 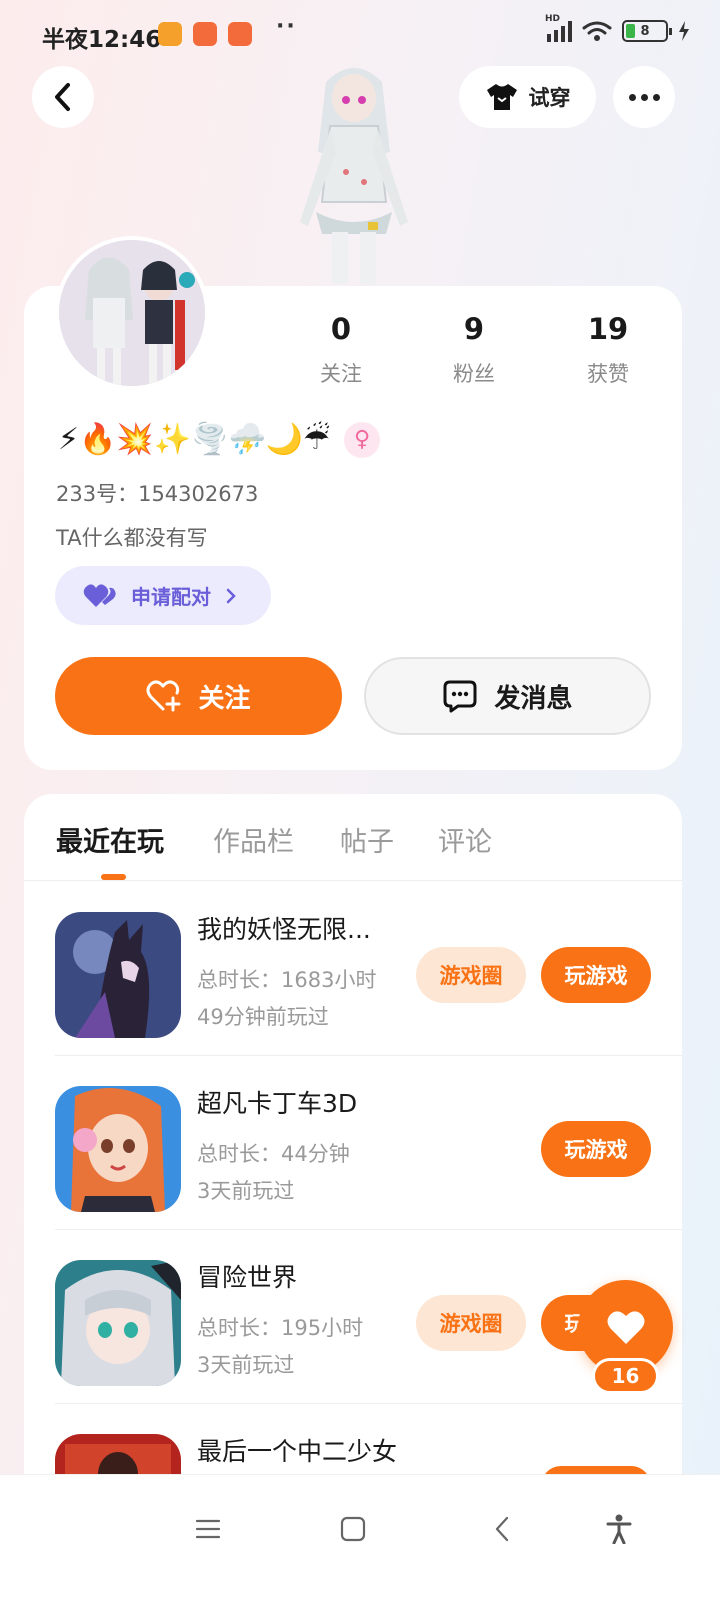 What do you see at coordinates (247, 1277) in the screenshot?
I see `game-title: 冒险世界` at bounding box center [247, 1277].